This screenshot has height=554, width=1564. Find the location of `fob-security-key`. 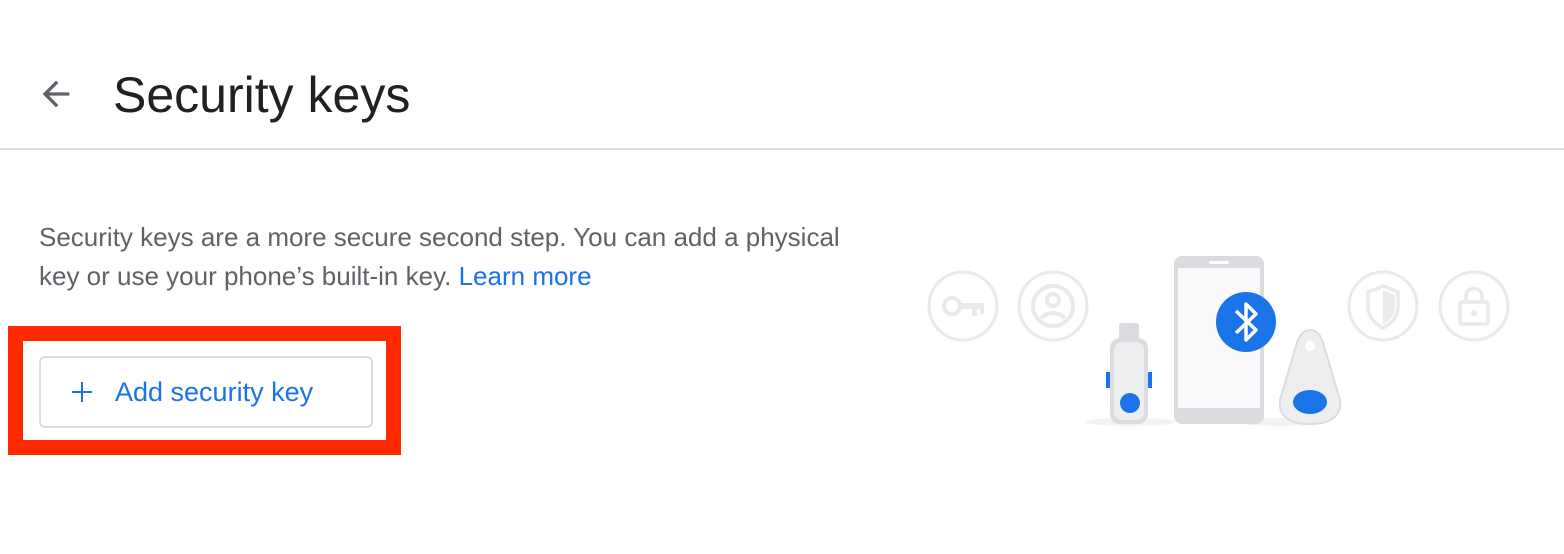

fob-security-key is located at coordinates (1310, 377).